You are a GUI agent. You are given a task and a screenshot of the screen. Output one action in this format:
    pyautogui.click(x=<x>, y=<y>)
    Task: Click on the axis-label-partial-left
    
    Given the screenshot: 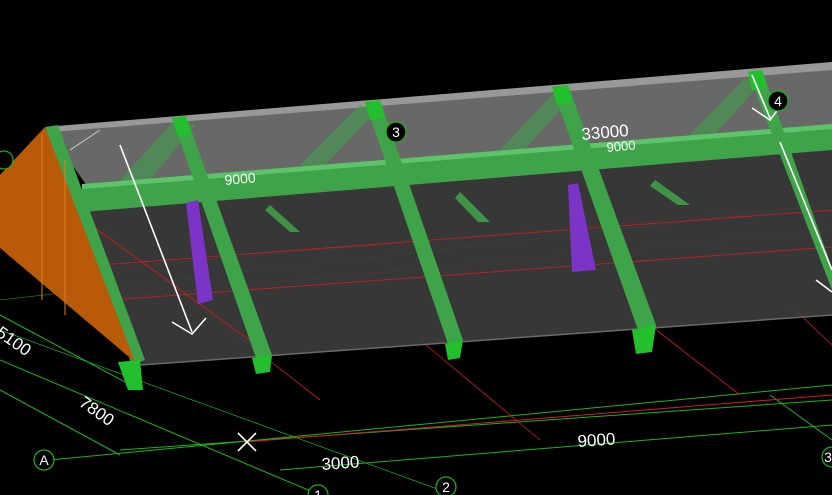 What is the action you would take?
    pyautogui.click(x=7, y=160)
    